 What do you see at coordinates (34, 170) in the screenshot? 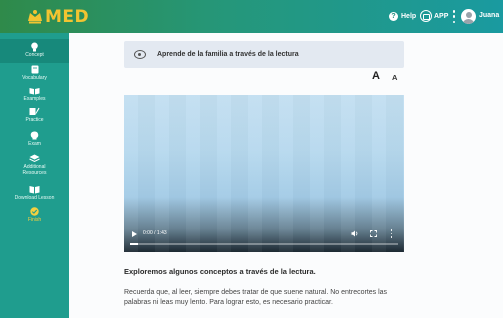
I see `sidebar-item-label: Additional Resources` at bounding box center [34, 170].